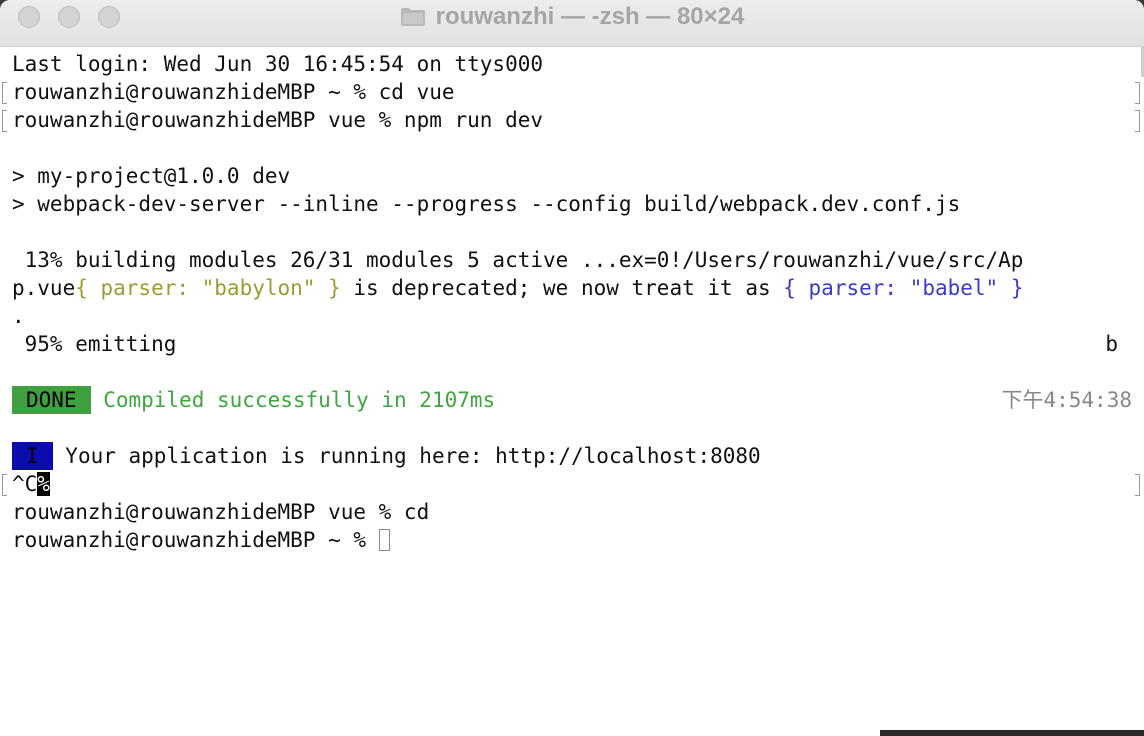 Image resolution: width=1144 pixels, height=736 pixels. Describe the element at coordinates (44, 288) in the screenshot. I see `deprecation-file: p.vue` at that location.